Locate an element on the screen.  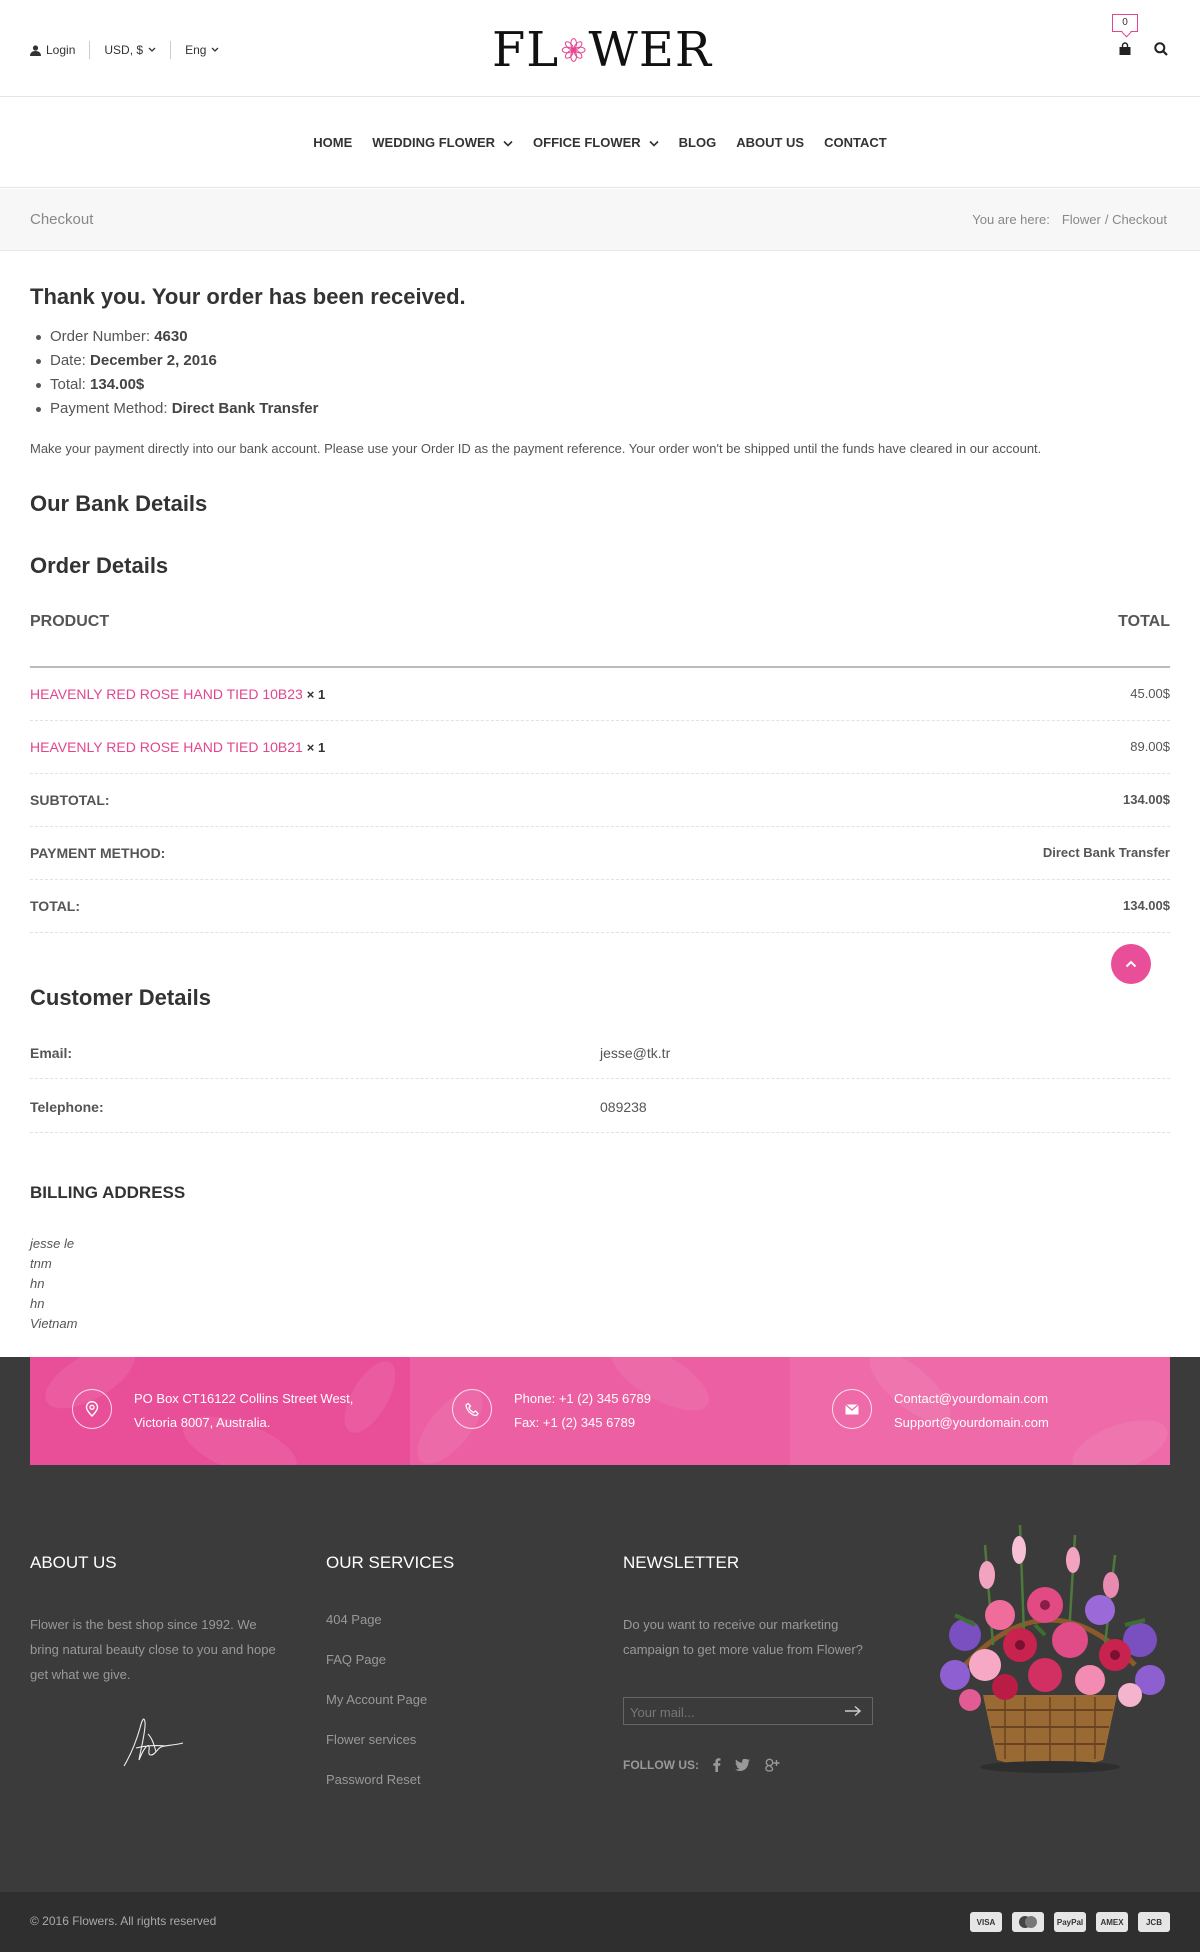
email-value: jesse@tk.tr is located at coordinates (635, 1053).